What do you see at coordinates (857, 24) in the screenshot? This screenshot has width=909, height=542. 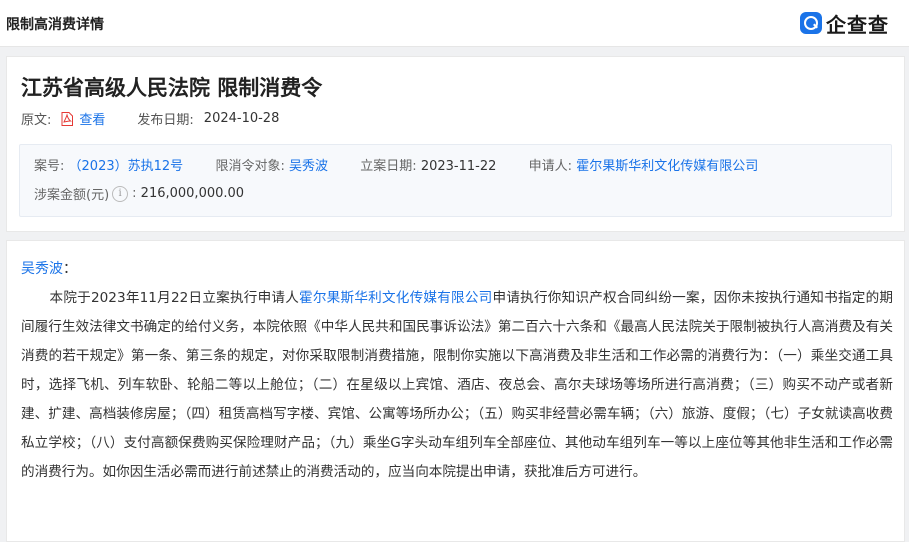 I see `brand-name: 企查查` at bounding box center [857, 24].